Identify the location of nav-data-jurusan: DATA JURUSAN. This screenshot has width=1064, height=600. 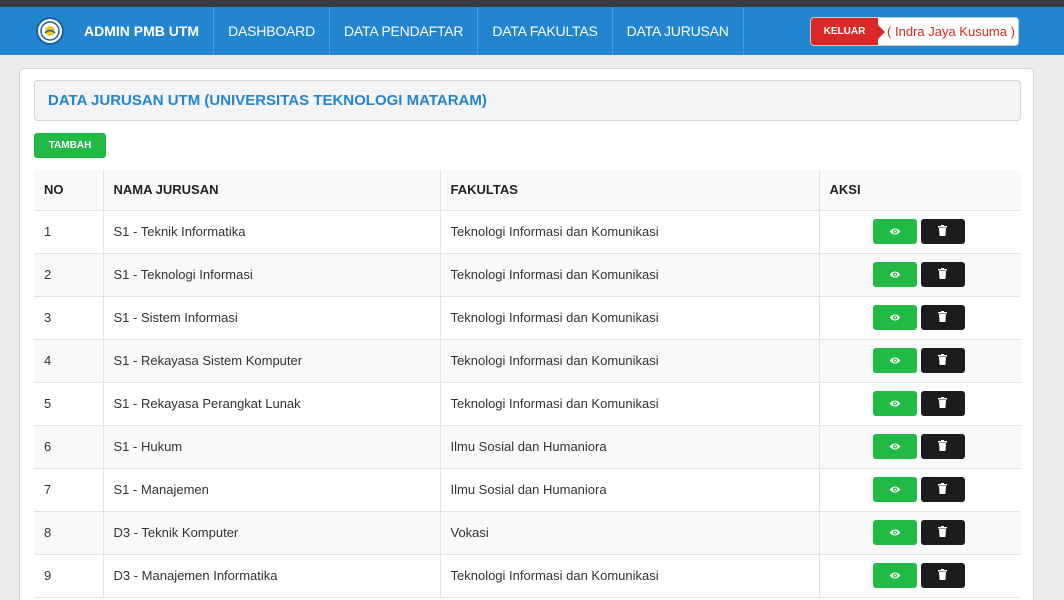
(678, 31).